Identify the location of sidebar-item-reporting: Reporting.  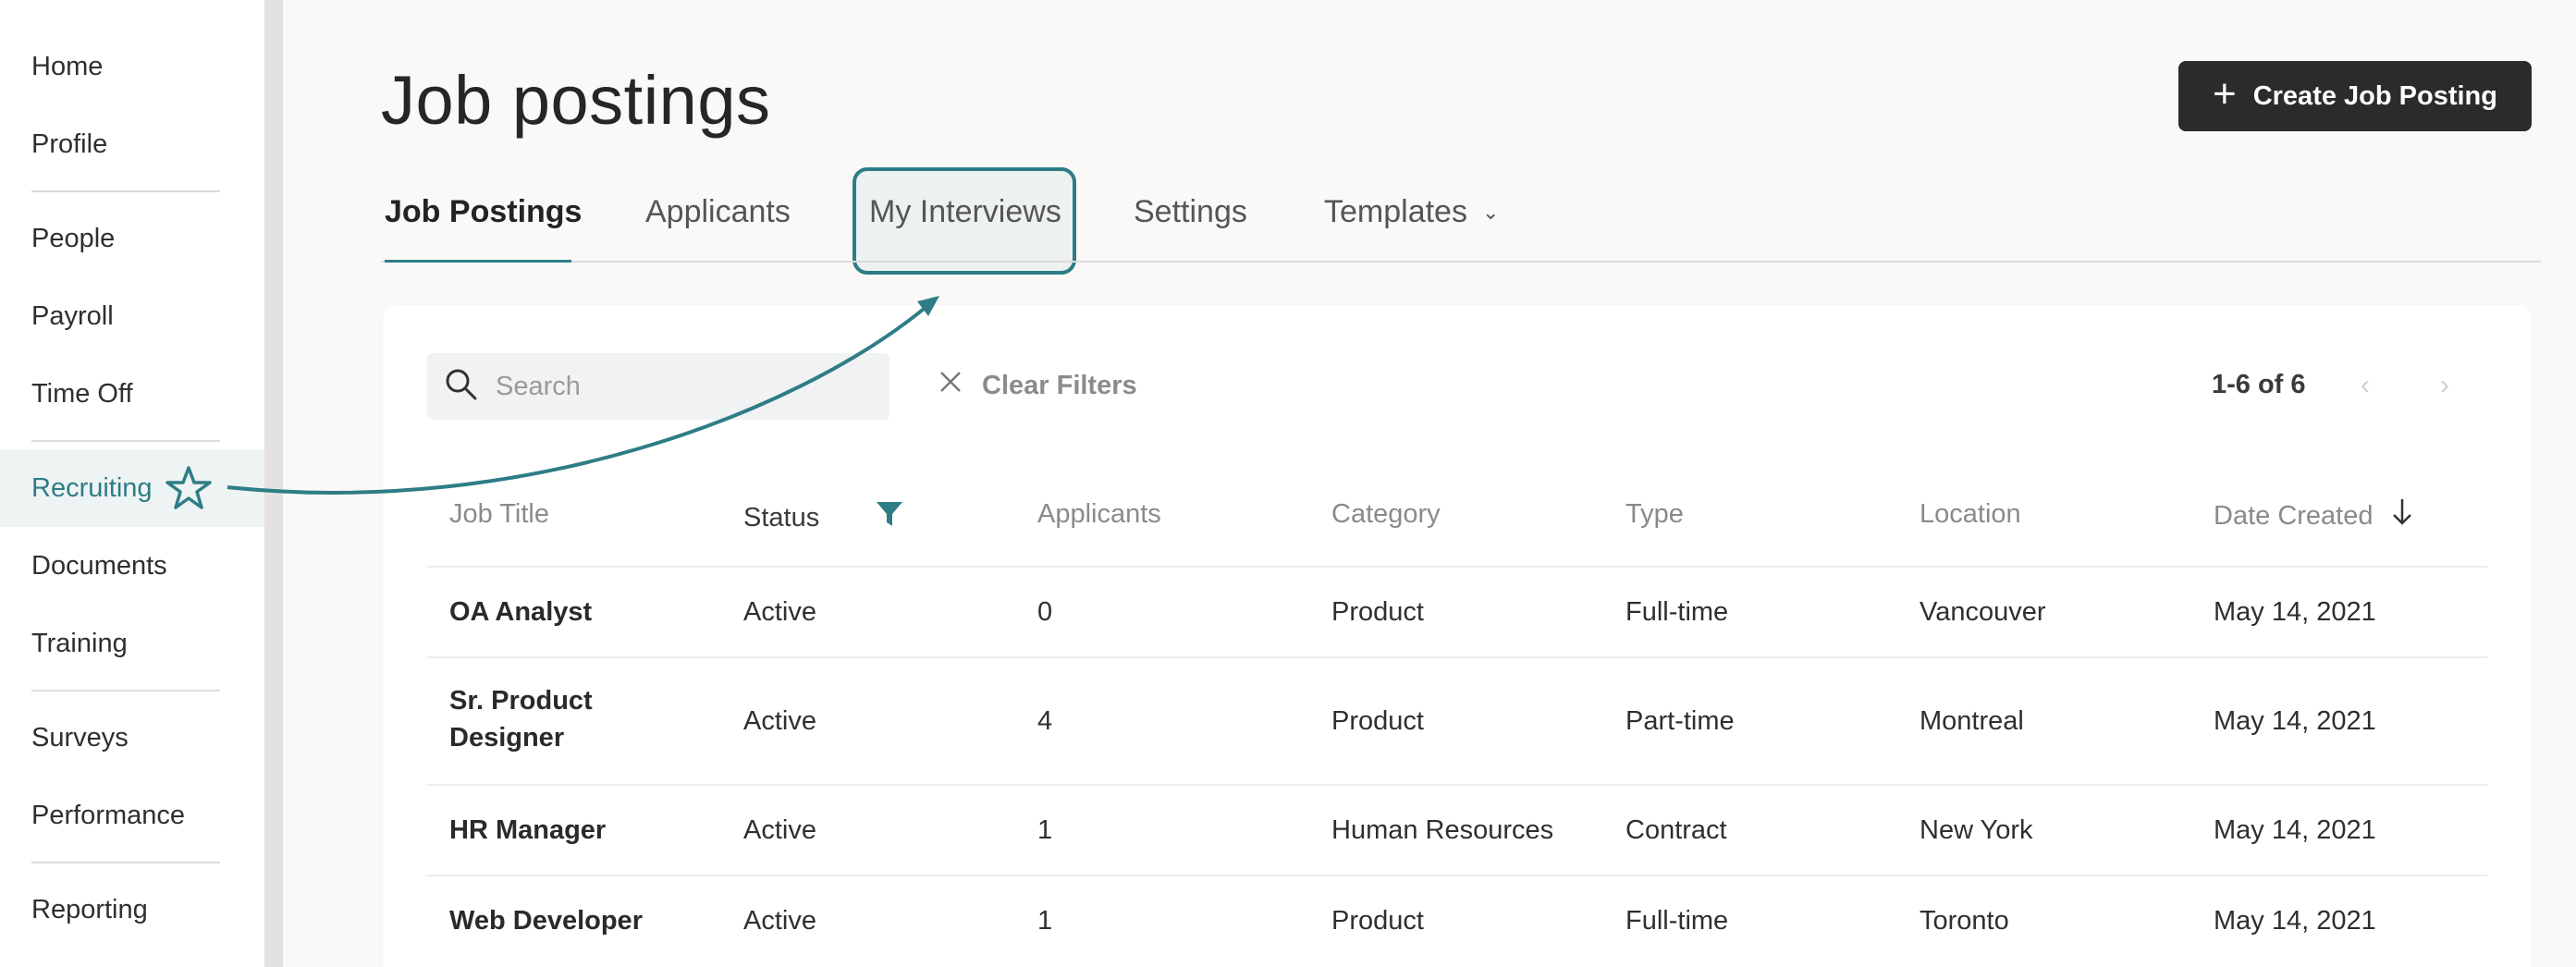
(132, 910).